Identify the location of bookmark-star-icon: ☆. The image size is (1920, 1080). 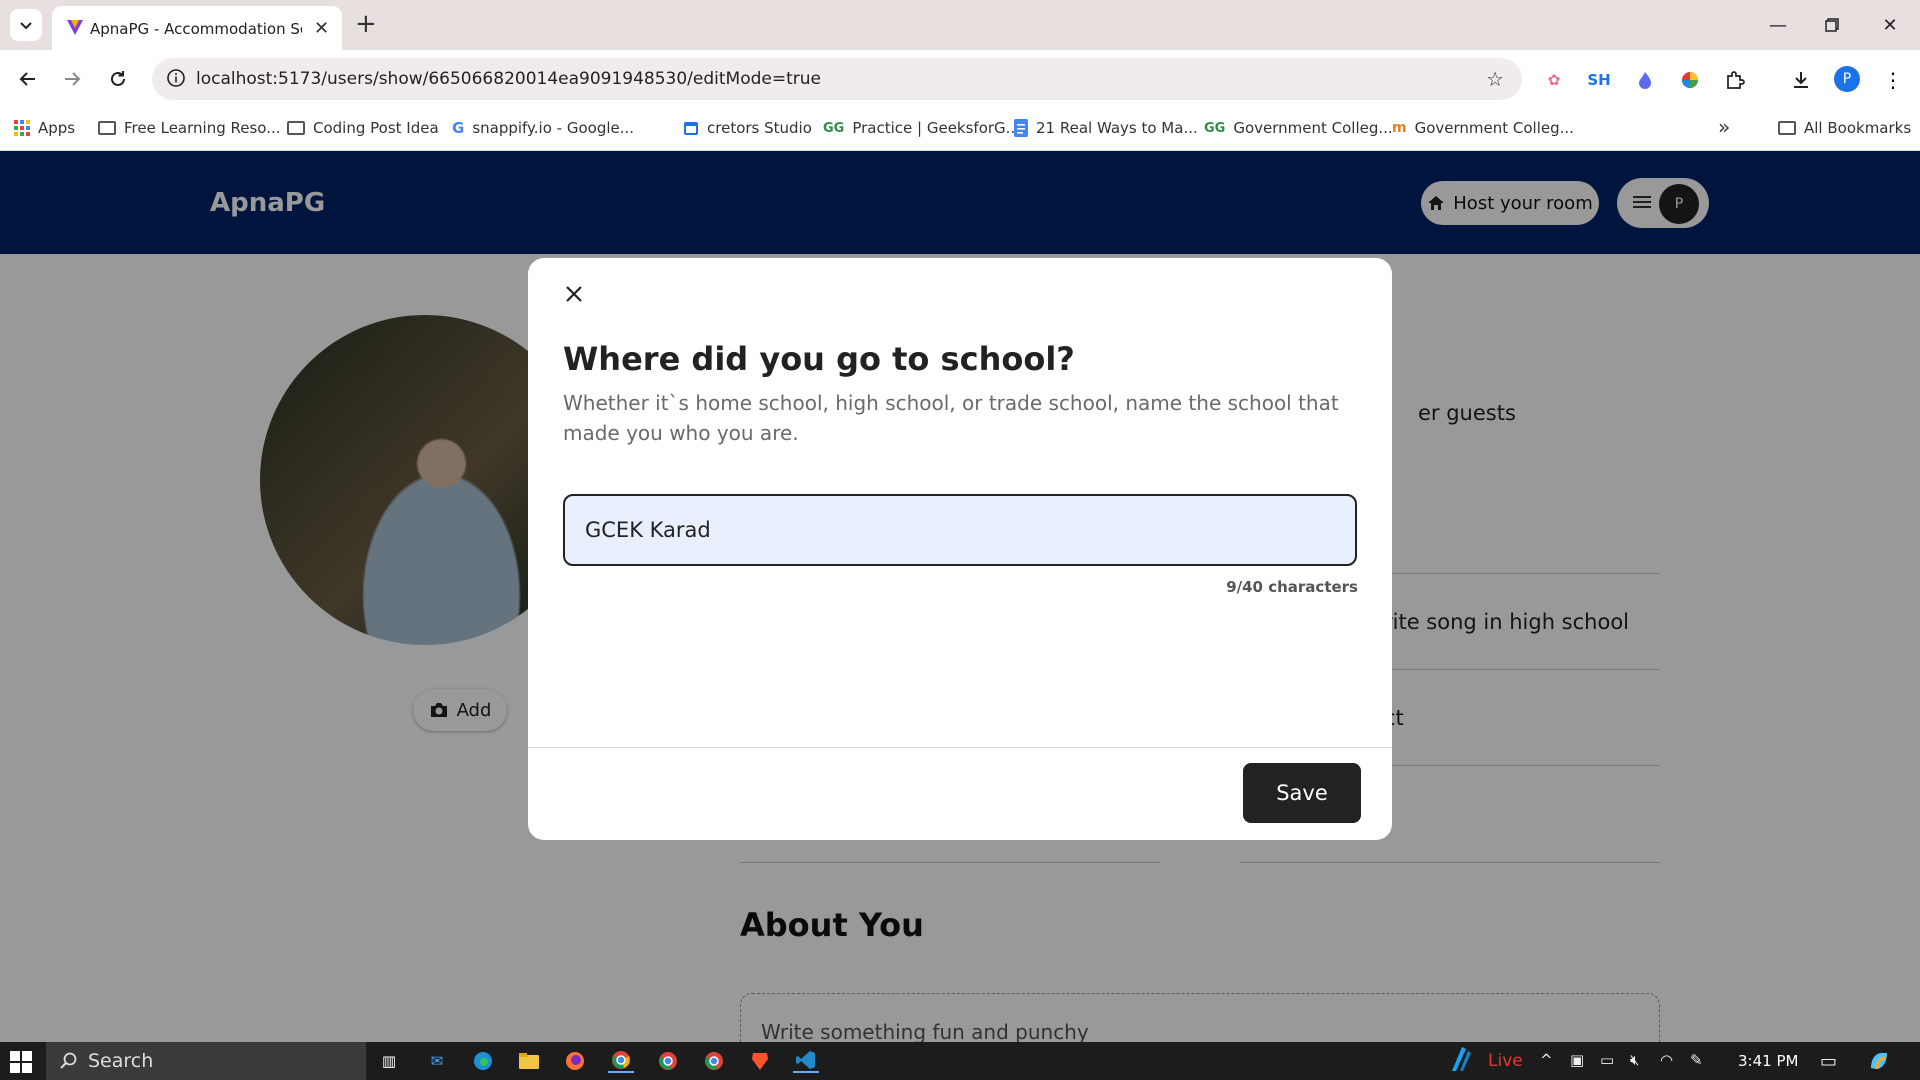
(1495, 79).